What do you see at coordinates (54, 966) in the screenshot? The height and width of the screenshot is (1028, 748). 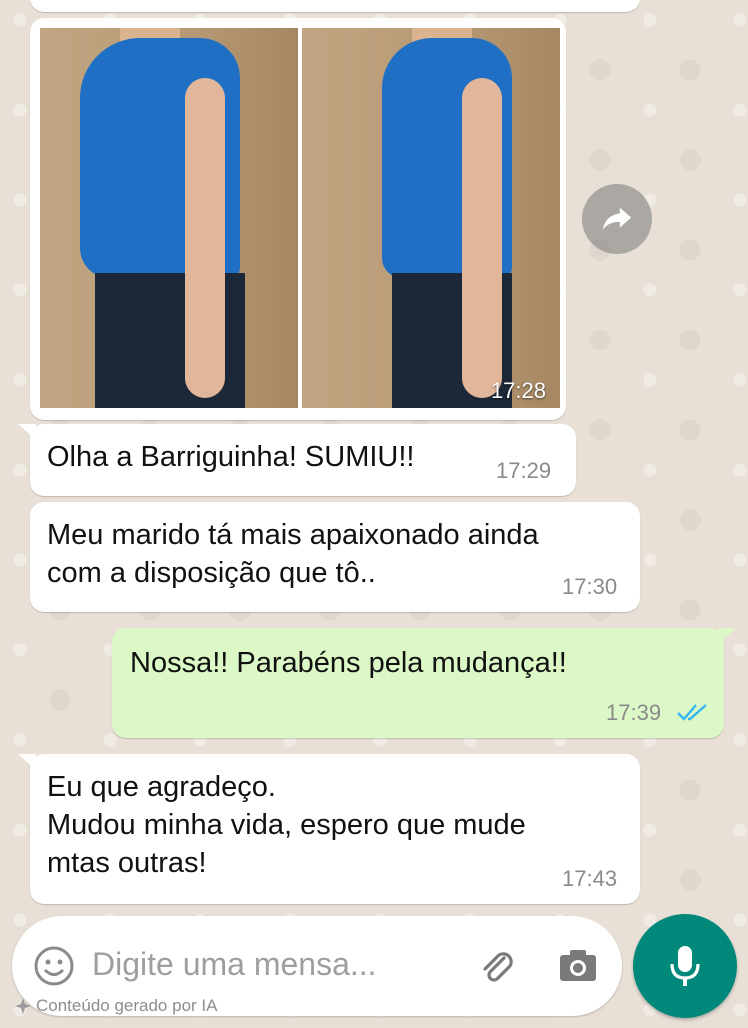 I see `emoji-smiley-icon` at bounding box center [54, 966].